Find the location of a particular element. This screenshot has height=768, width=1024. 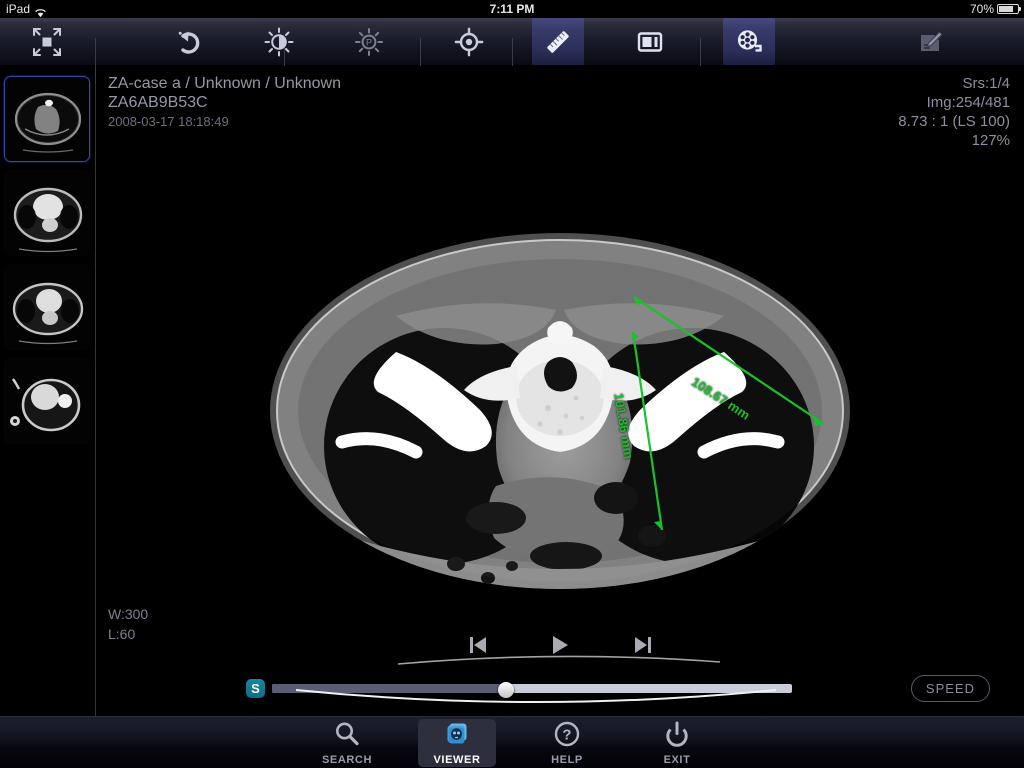

film-reel-icon is located at coordinates (749, 42).